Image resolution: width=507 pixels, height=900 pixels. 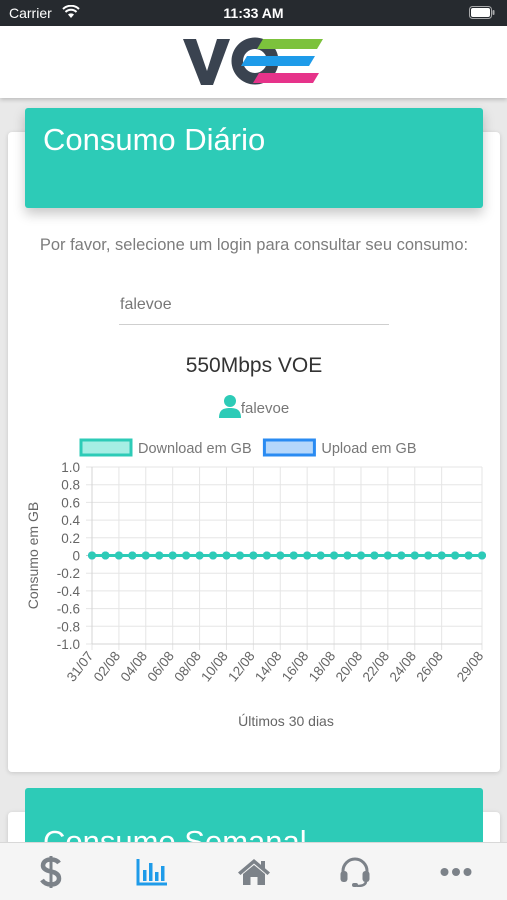 What do you see at coordinates (68, 644) in the screenshot?
I see `y-tick-label: -1.0` at bounding box center [68, 644].